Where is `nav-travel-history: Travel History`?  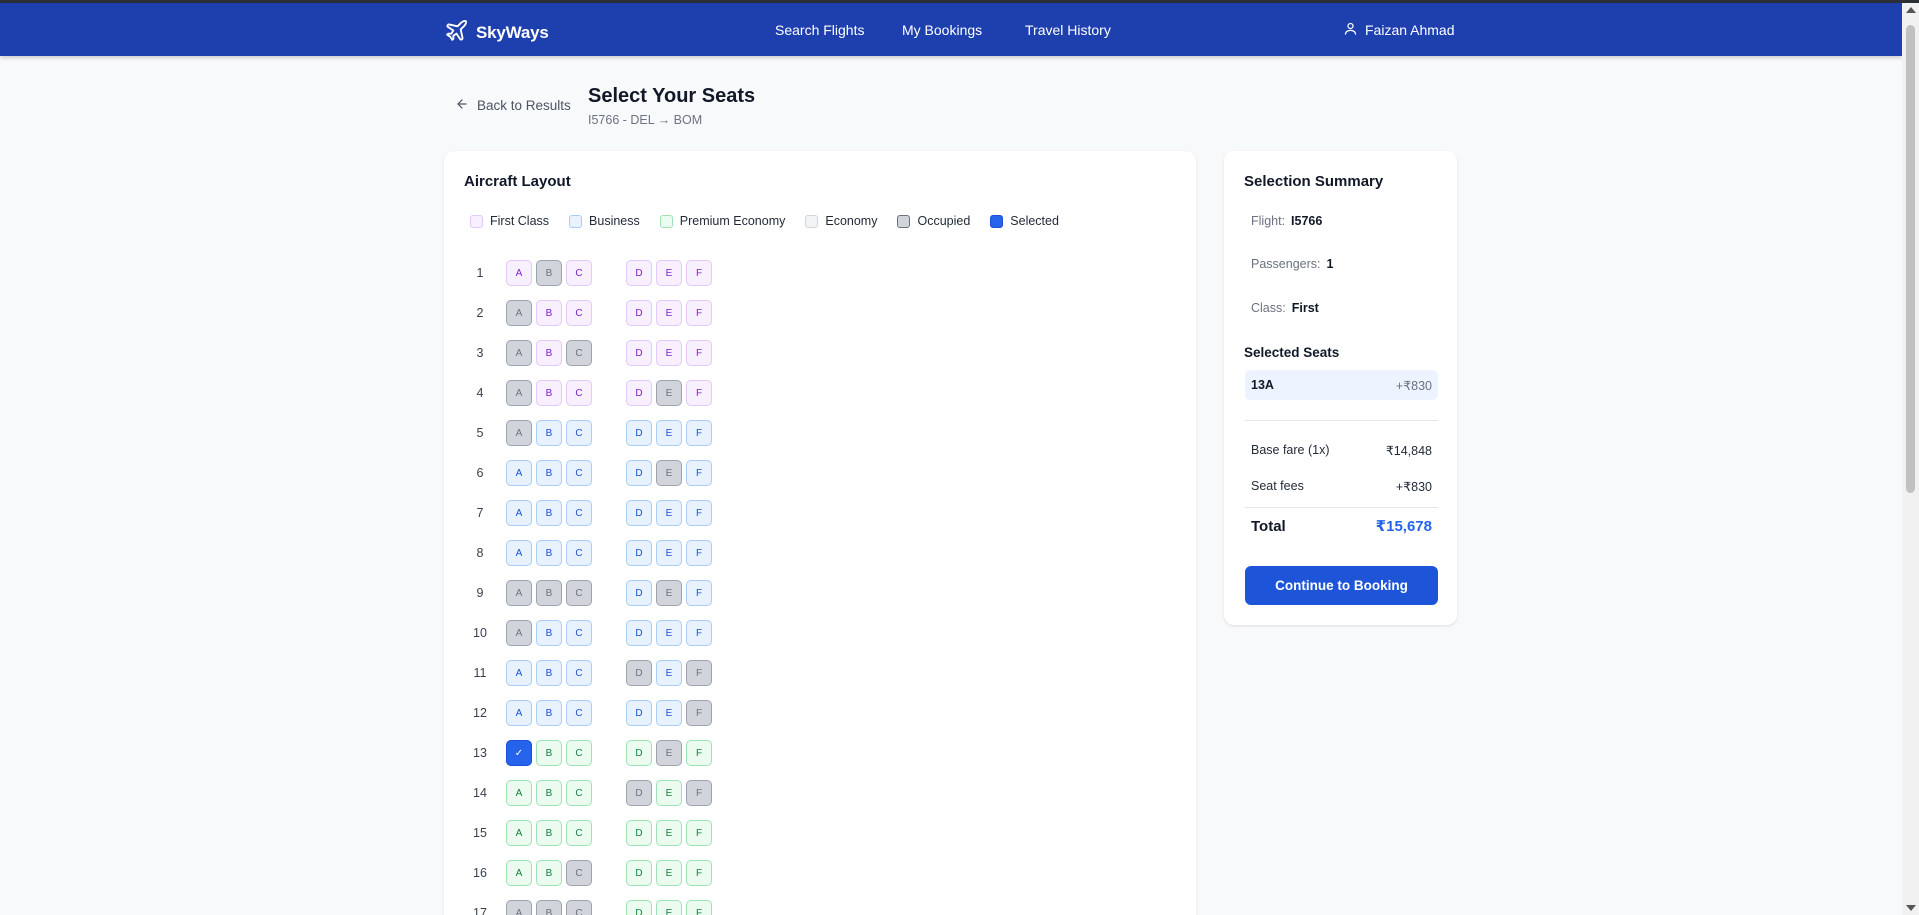
nav-travel-history: Travel History is located at coordinates (1068, 30).